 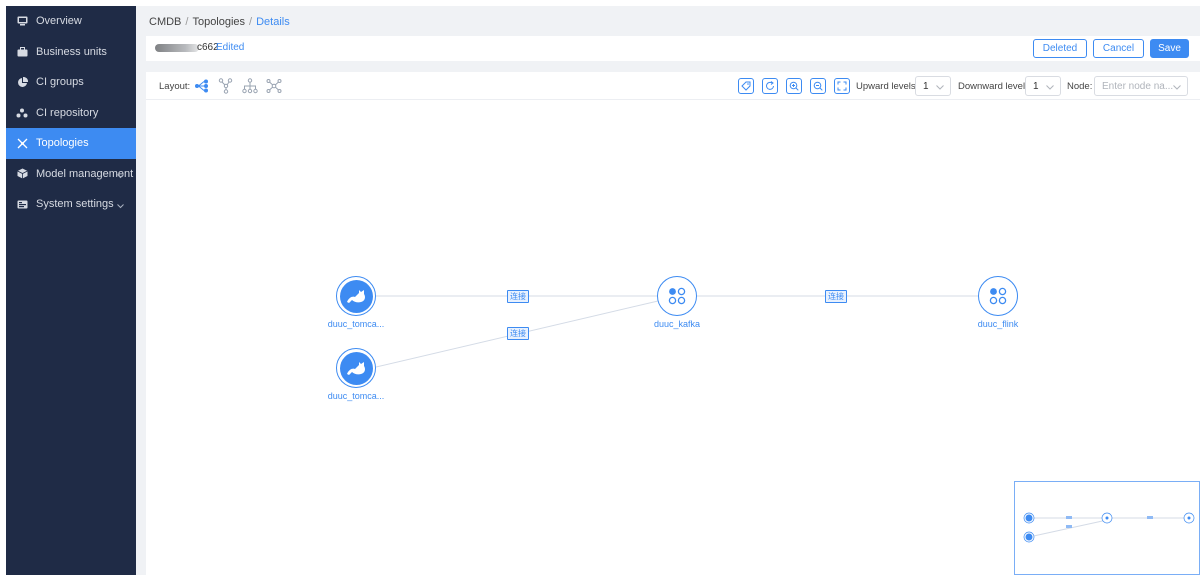 I want to click on breadcrumb: CMDB / Topologies / Details, so click(x=219, y=22).